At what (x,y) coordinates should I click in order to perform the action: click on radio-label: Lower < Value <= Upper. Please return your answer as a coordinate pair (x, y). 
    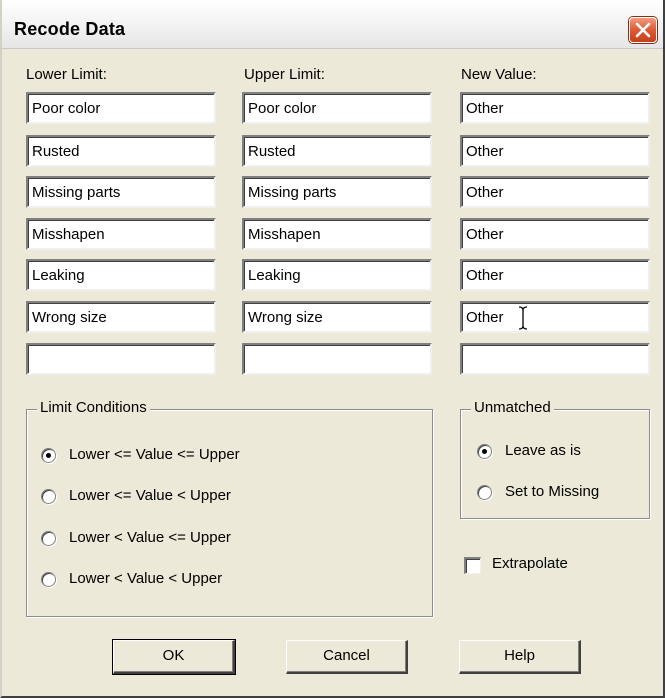
    Looking at the image, I should click on (150, 537).